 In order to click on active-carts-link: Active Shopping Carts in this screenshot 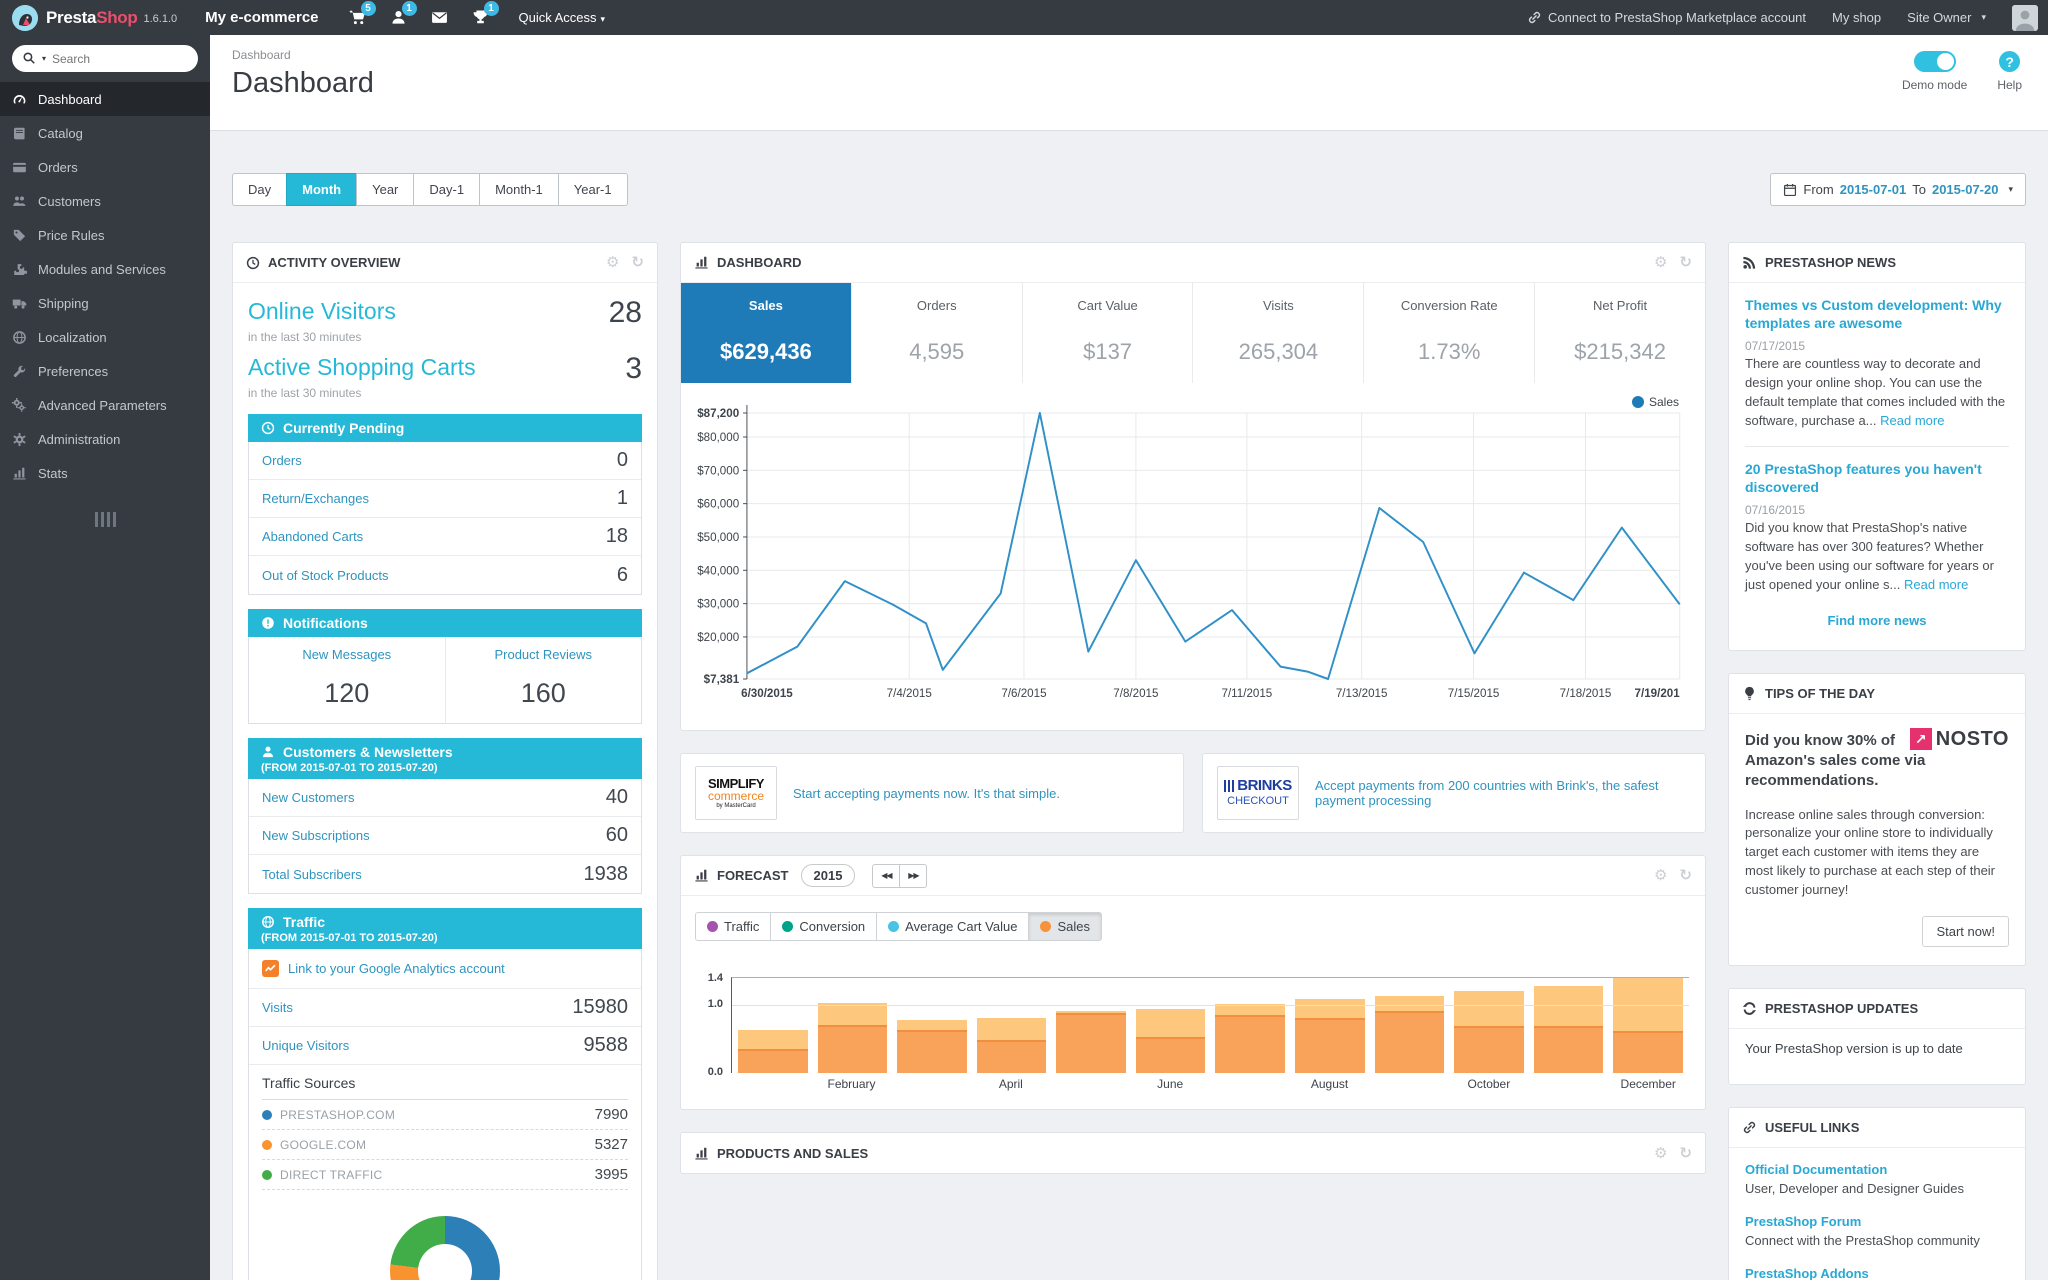, I will do `click(362, 367)`.